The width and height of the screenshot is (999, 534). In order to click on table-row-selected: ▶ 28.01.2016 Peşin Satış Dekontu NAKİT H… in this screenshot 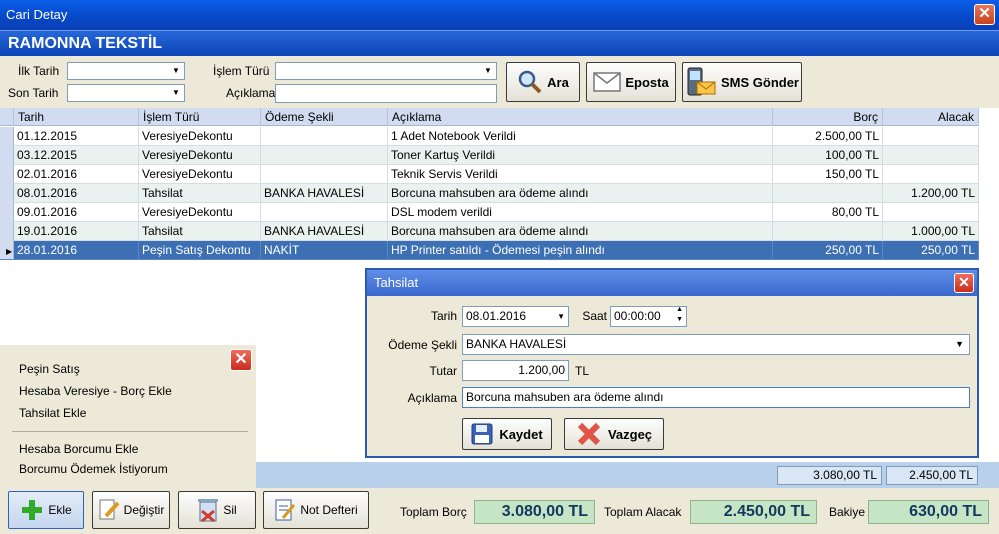, I will do `click(489, 250)`.